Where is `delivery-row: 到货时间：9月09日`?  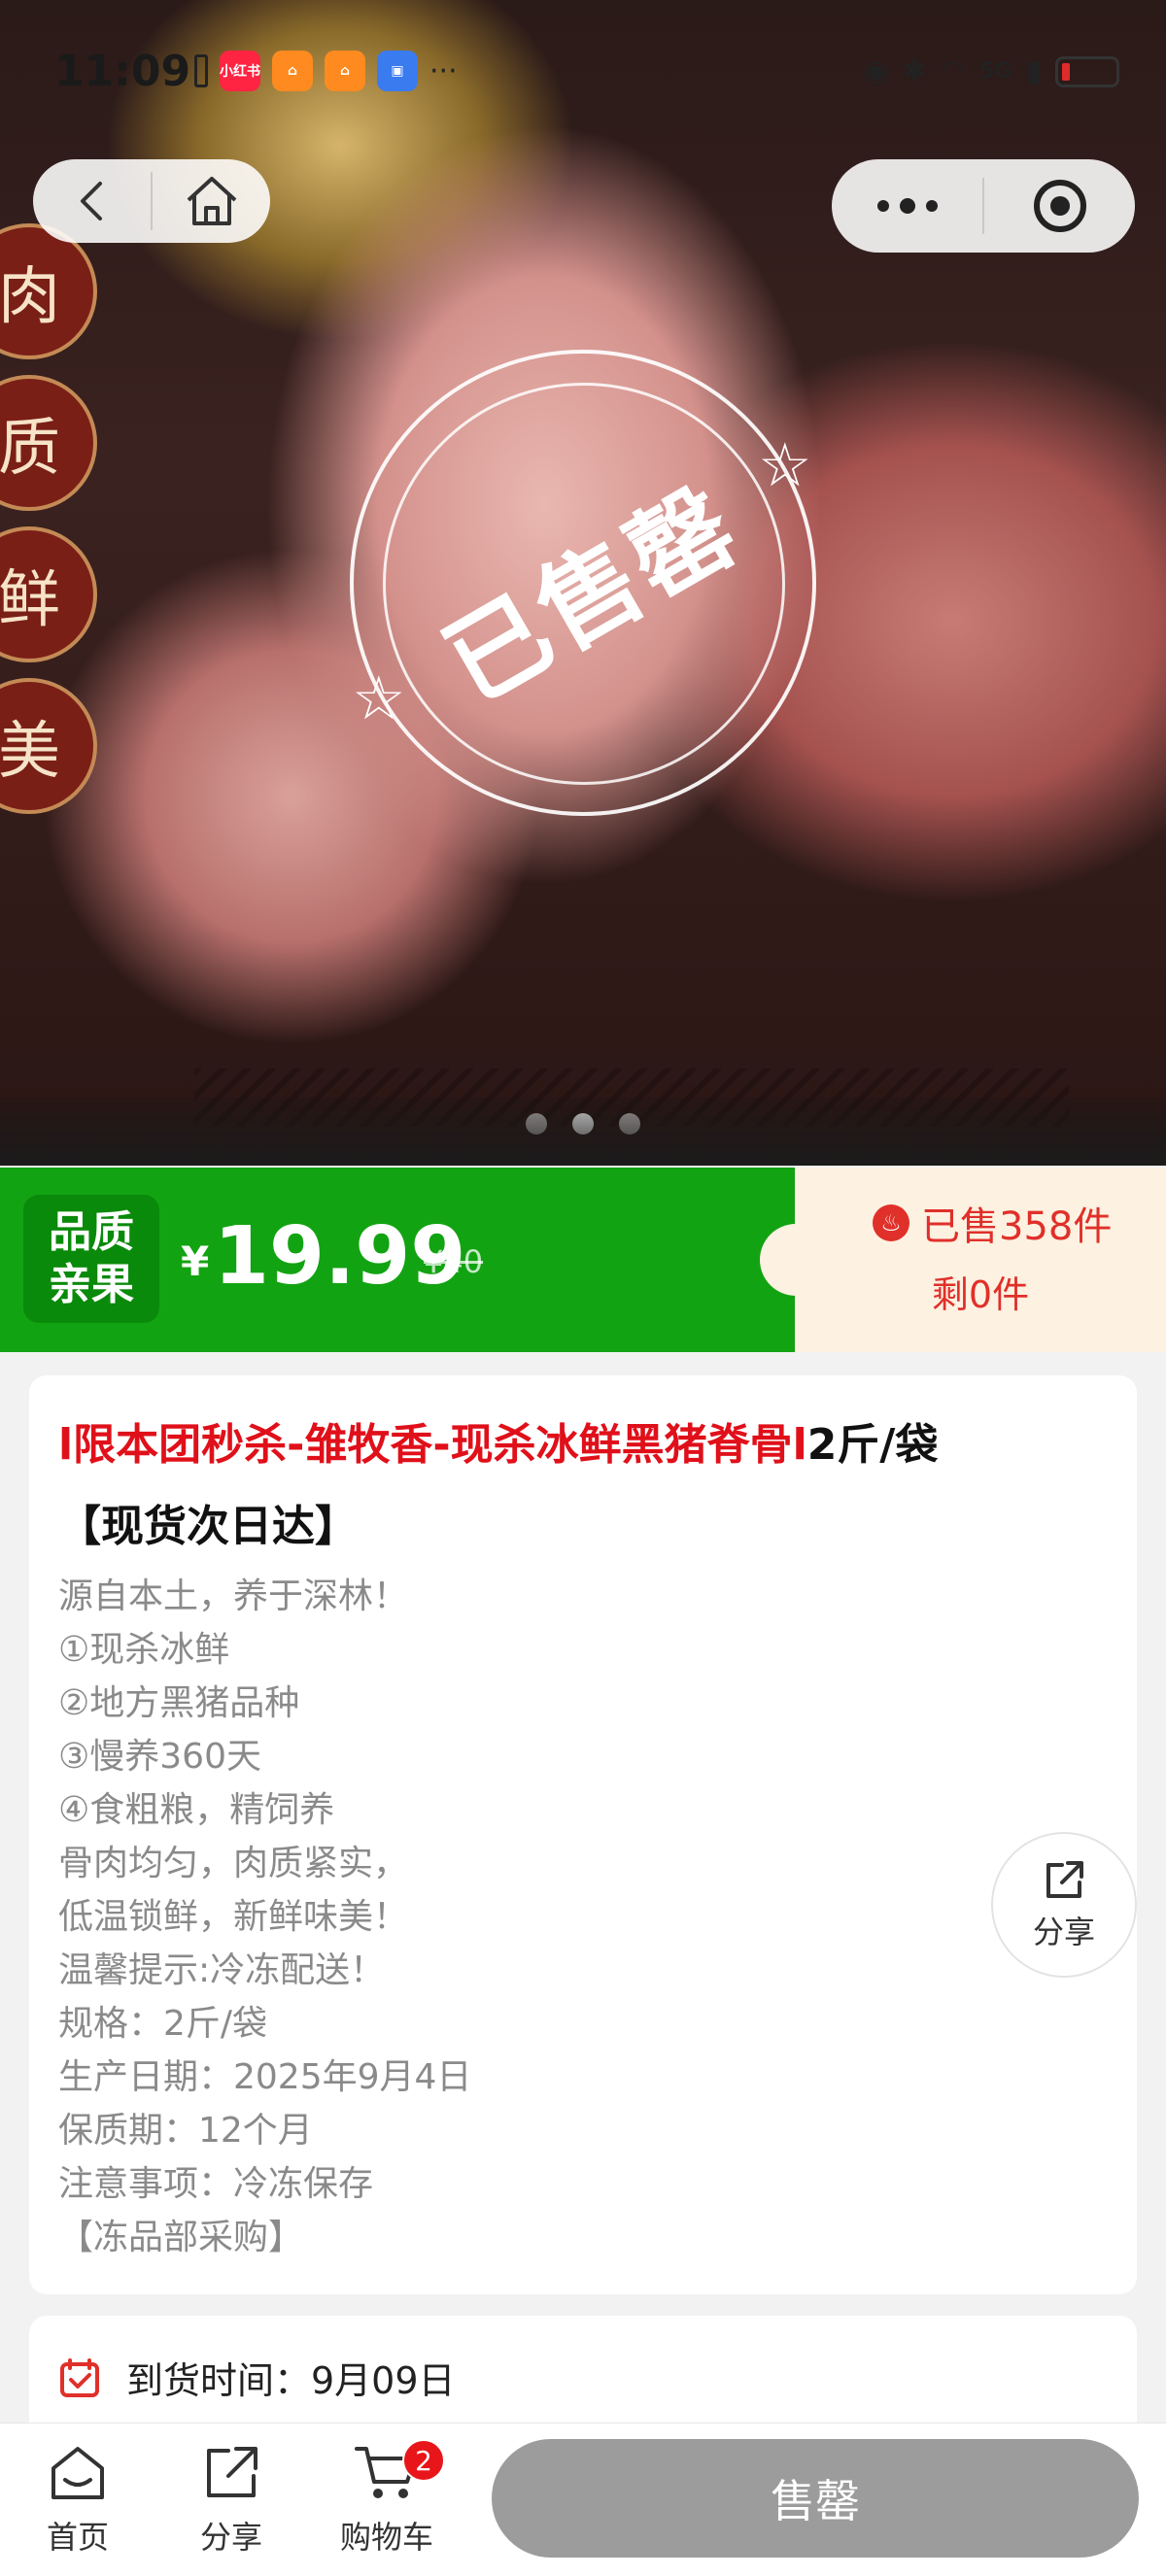 delivery-row: 到货时间：9月09日 is located at coordinates (257, 2377).